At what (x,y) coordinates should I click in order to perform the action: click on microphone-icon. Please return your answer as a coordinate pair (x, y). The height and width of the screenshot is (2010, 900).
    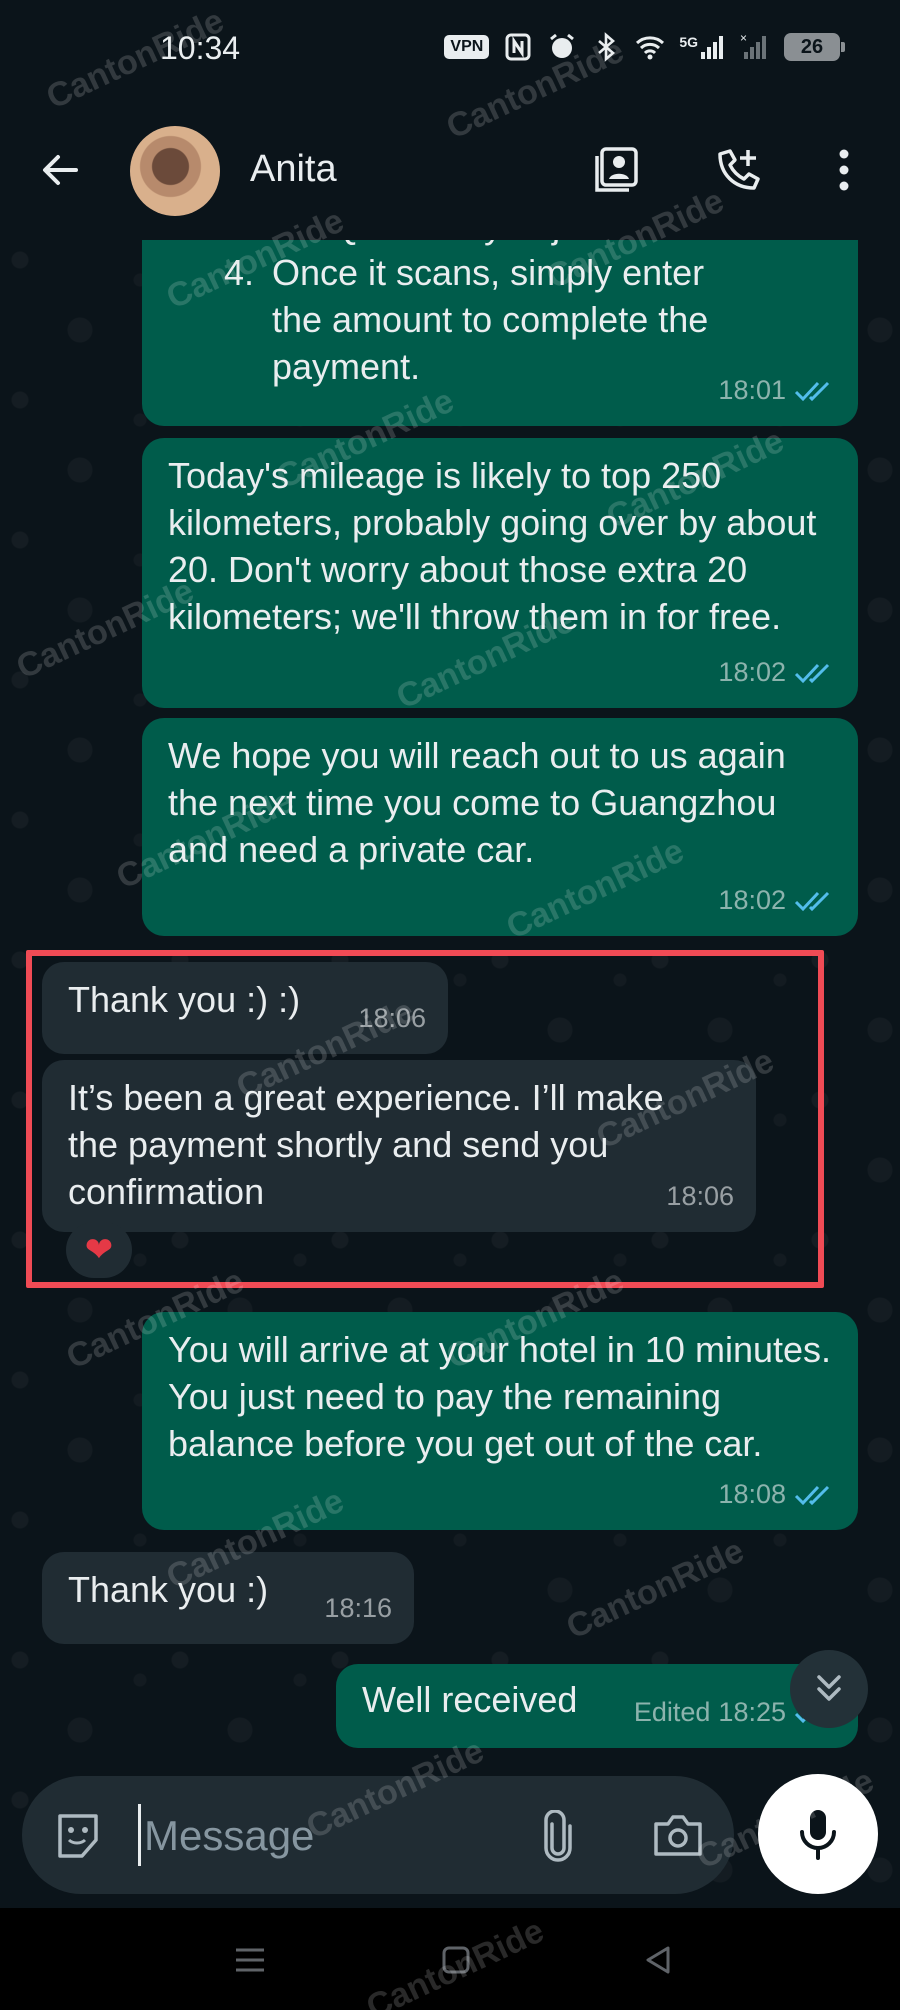
    Looking at the image, I should click on (818, 1835).